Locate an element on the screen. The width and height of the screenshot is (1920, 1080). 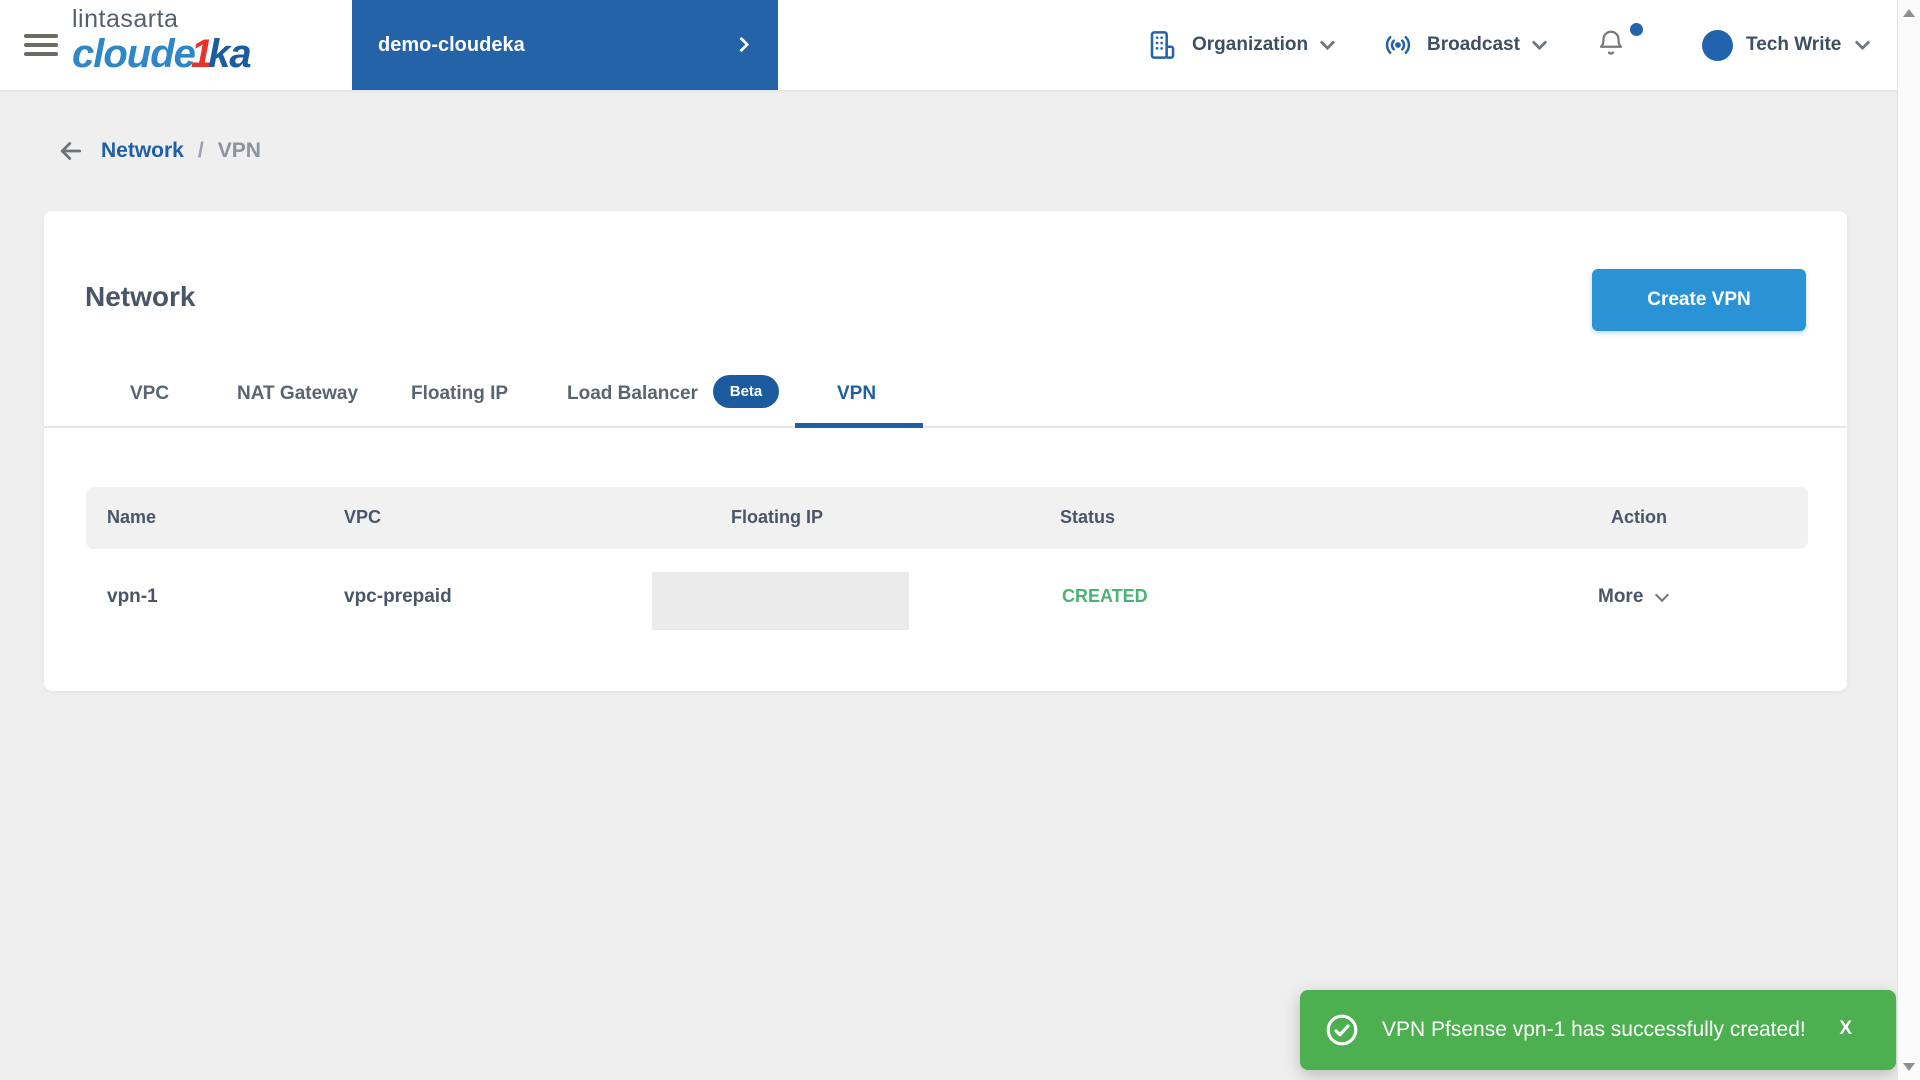
project-name: demo-cloudeka is located at coordinates (451, 44).